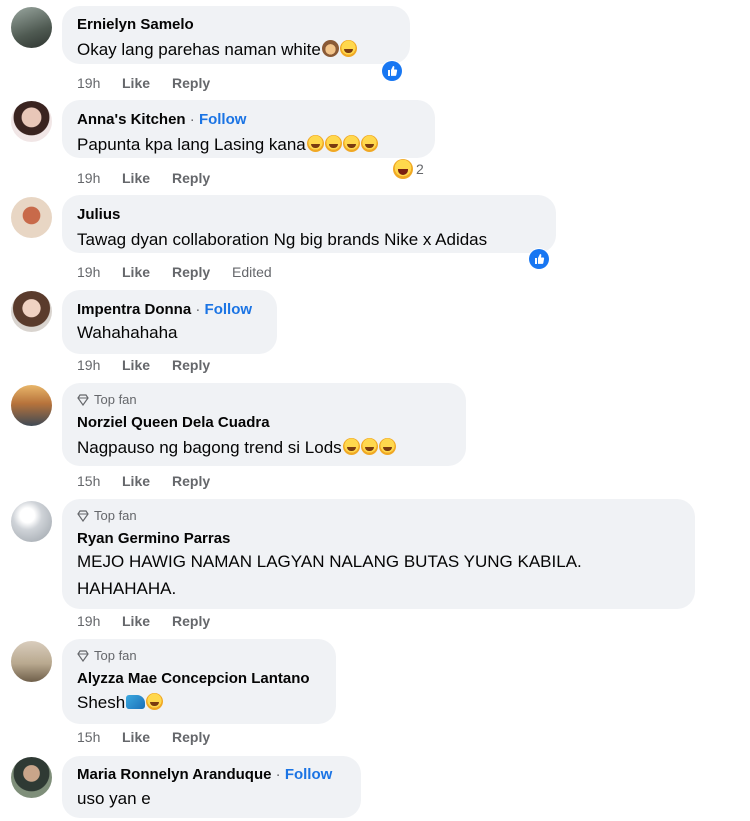 This screenshot has width=750, height=821. What do you see at coordinates (420, 169) in the screenshot?
I see `reaction-count: 2` at bounding box center [420, 169].